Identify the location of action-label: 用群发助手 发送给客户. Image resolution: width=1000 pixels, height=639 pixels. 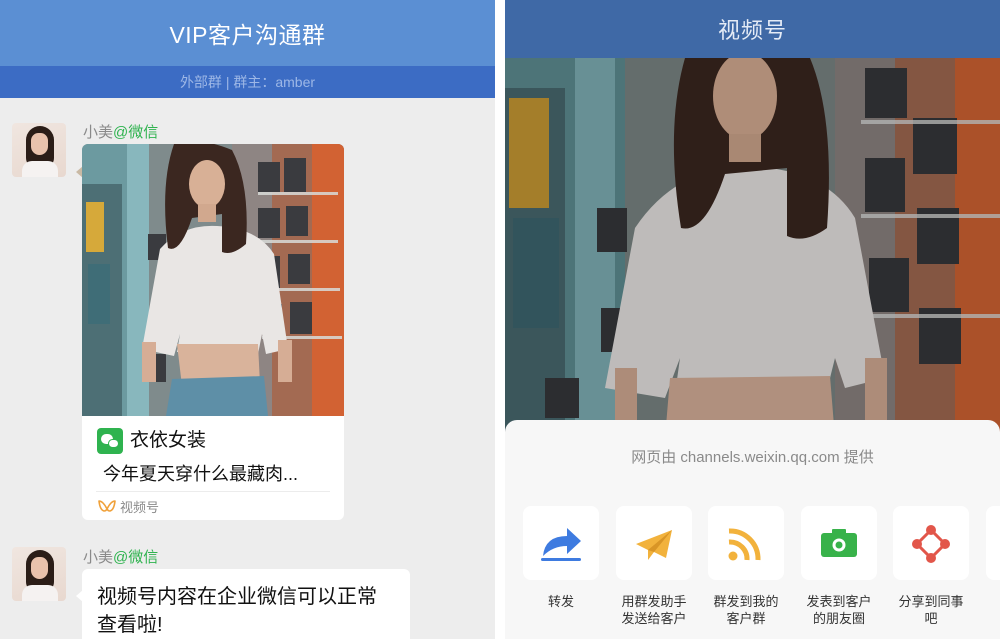
(654, 610).